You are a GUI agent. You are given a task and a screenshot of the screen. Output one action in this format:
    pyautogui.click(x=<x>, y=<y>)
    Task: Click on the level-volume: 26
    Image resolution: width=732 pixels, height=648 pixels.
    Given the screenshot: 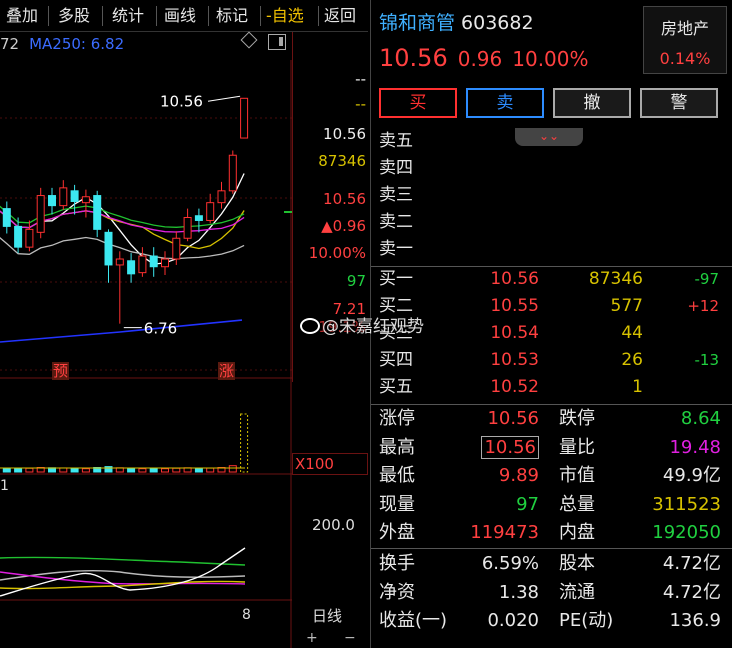 What is the action you would take?
    pyautogui.click(x=632, y=360)
    